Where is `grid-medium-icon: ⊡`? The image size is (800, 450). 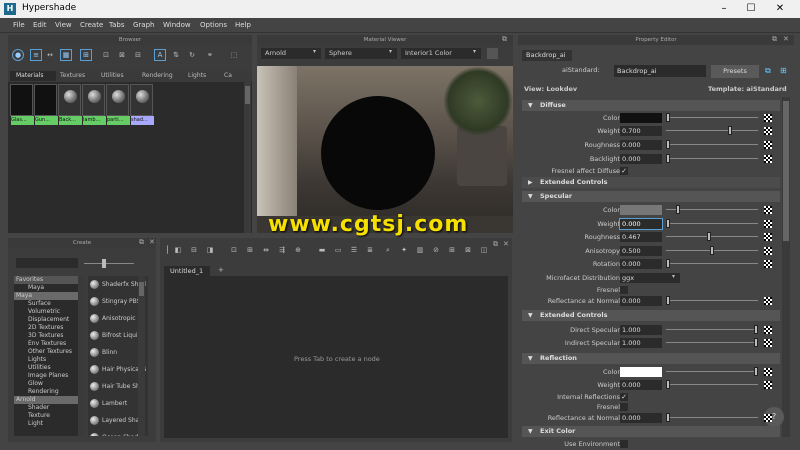
grid-medium-icon: ⊡ is located at coordinates (106, 55).